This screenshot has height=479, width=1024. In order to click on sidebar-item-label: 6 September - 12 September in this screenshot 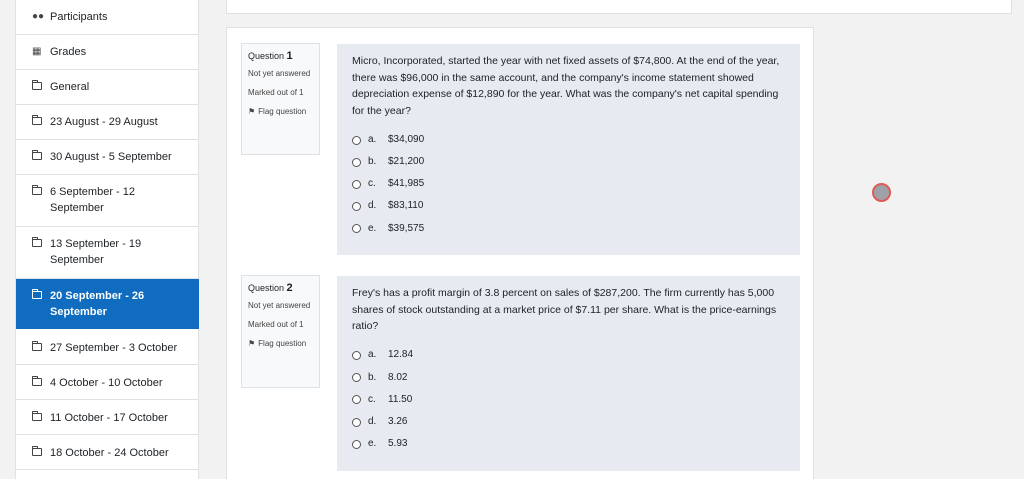, I will do `click(92, 200)`.